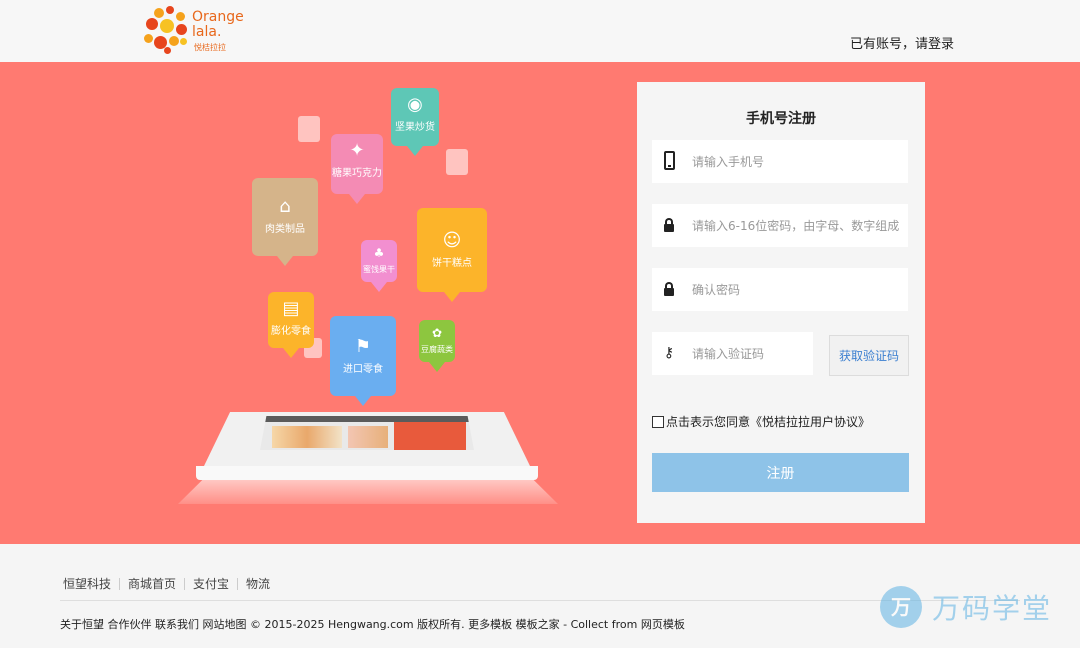  What do you see at coordinates (992, 608) in the screenshot?
I see `watermark-text: 万码学堂` at bounding box center [992, 608].